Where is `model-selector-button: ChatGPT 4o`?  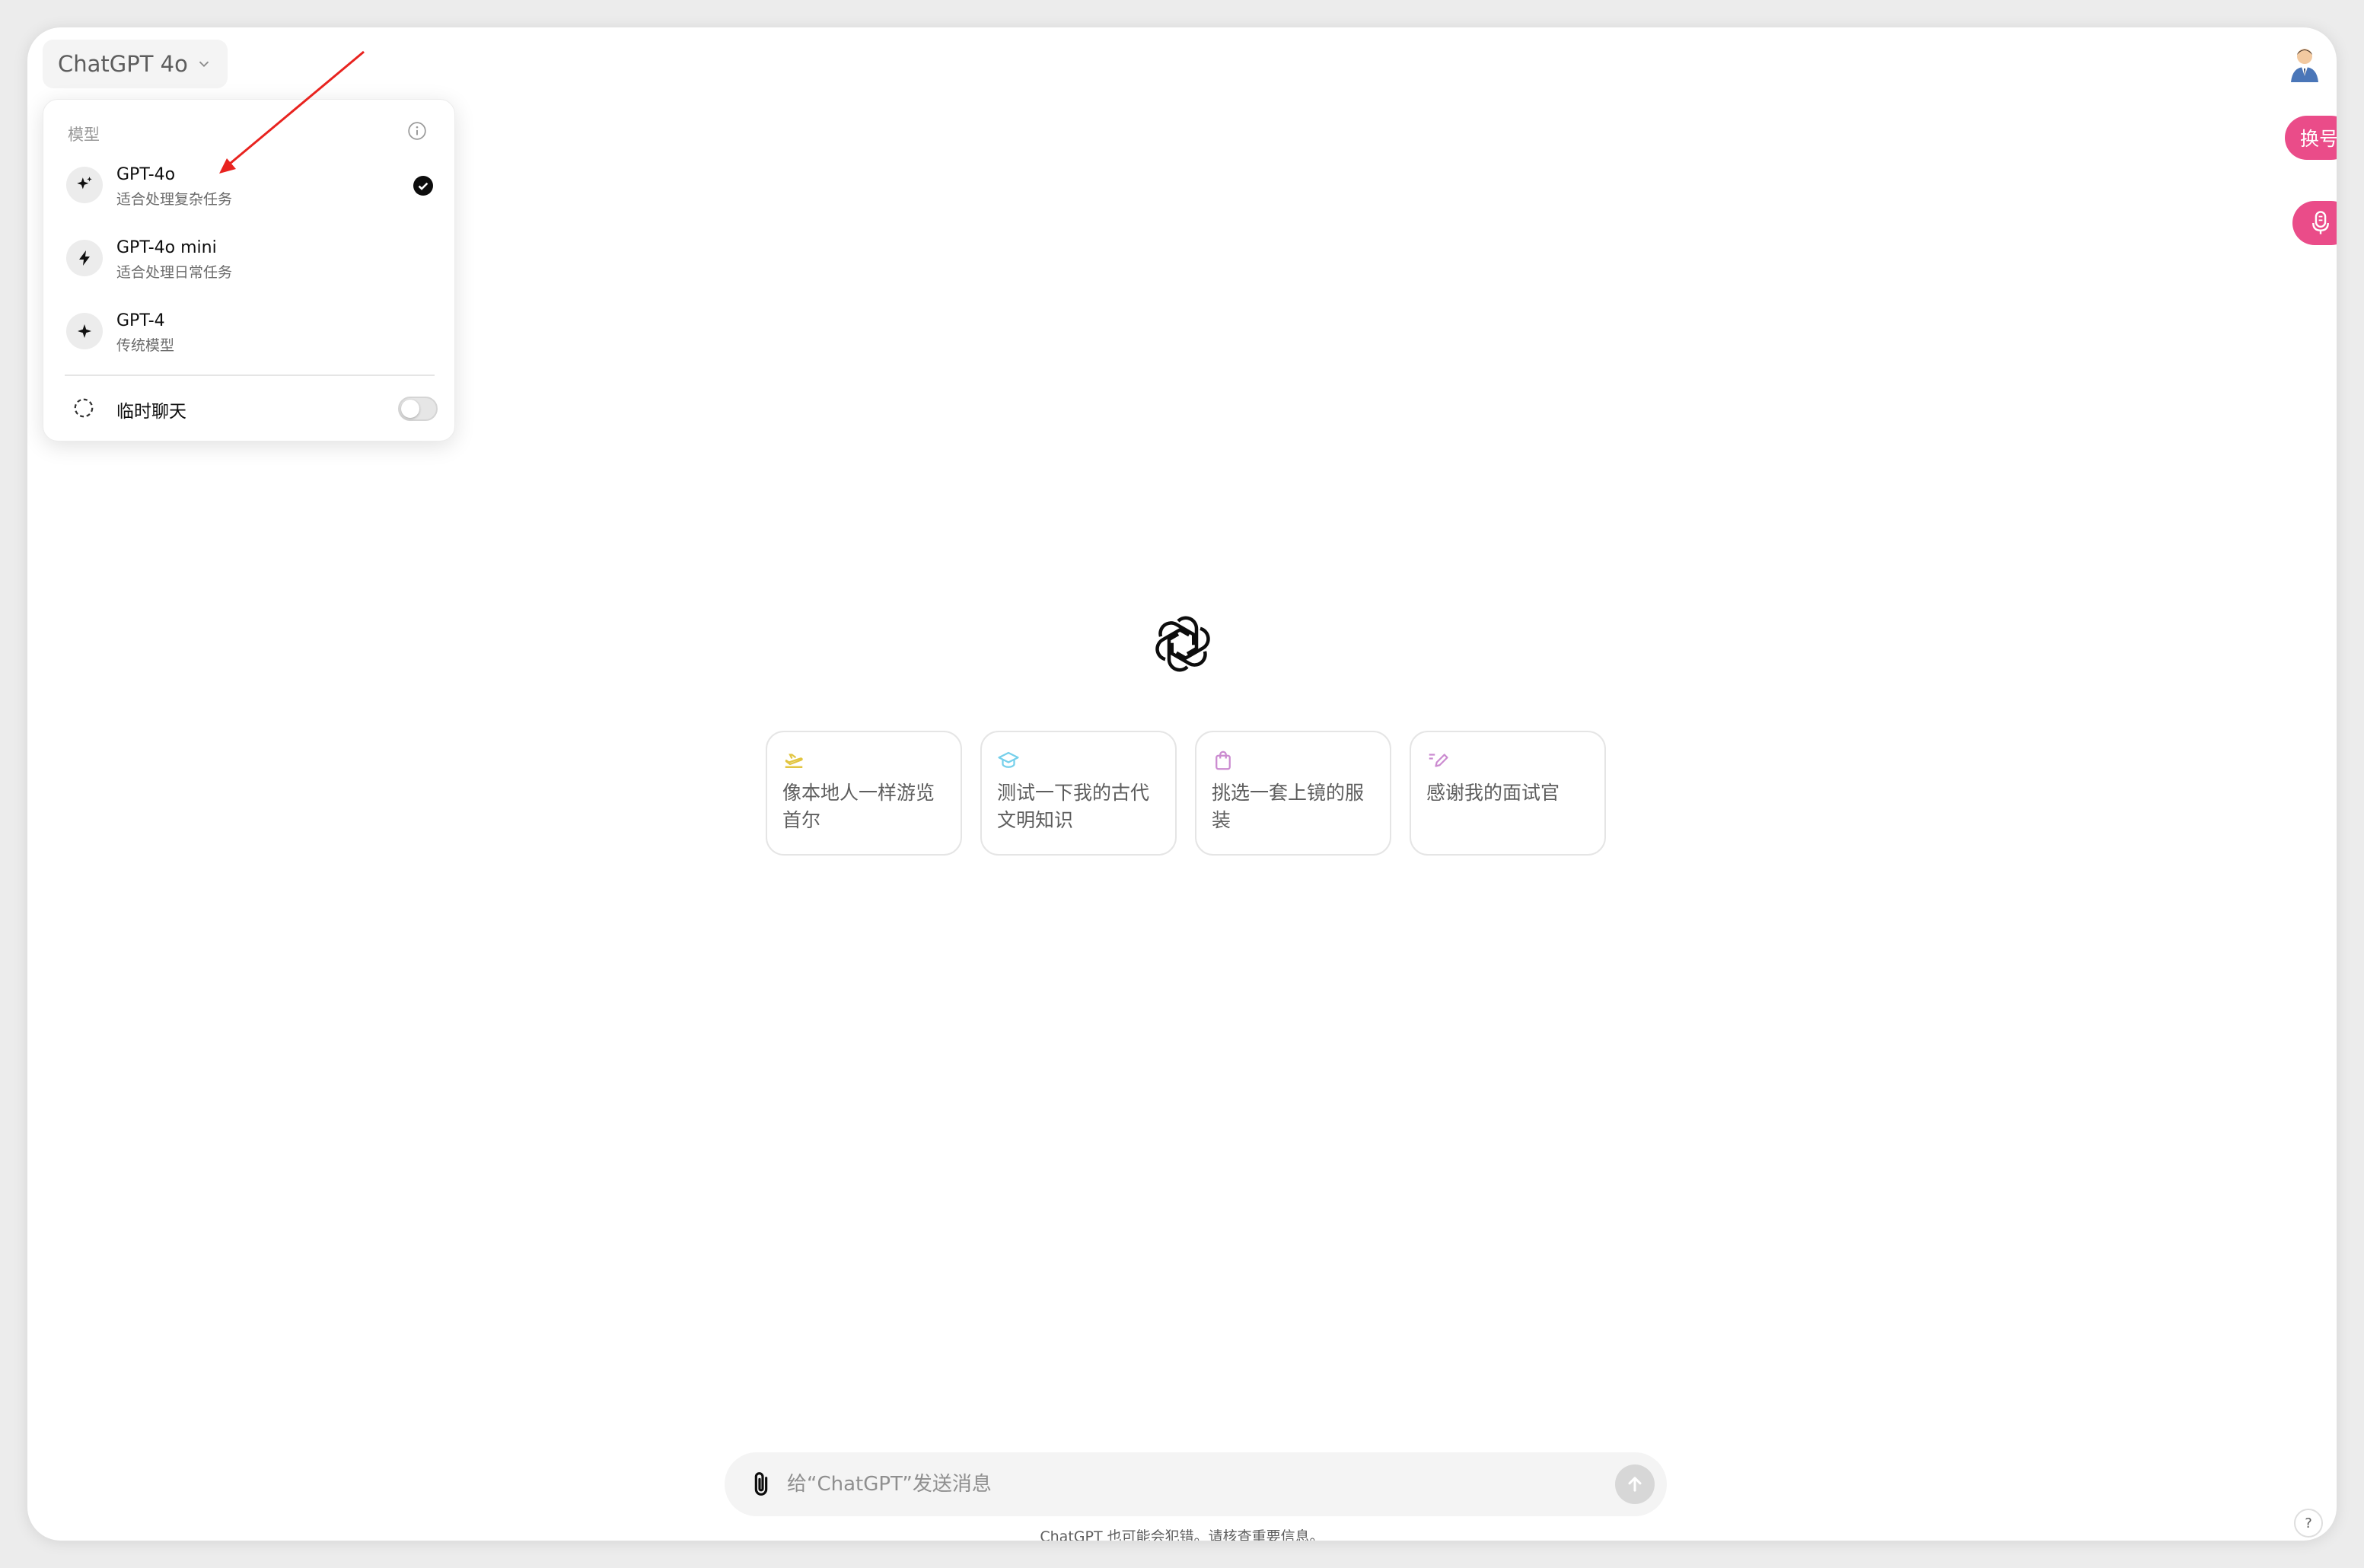
model-selector-button: ChatGPT 4o is located at coordinates (135, 64).